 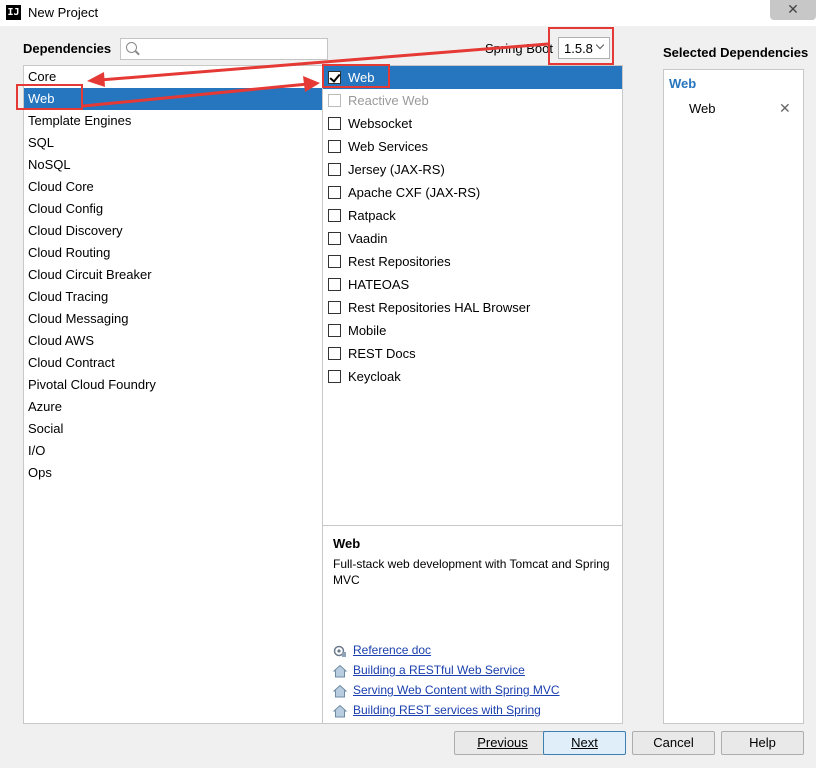 What do you see at coordinates (173, 209) in the screenshot?
I see `category-item: Cloud Config` at bounding box center [173, 209].